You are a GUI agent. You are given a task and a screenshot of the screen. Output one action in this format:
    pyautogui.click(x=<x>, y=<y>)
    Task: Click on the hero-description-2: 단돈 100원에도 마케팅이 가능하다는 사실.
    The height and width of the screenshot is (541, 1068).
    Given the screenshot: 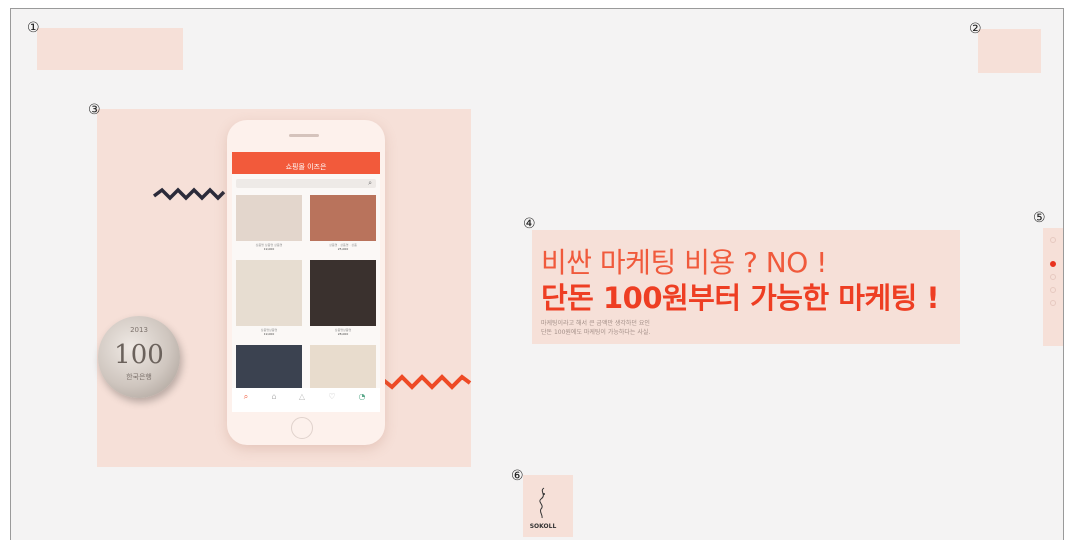 What is the action you would take?
    pyautogui.click(x=596, y=332)
    